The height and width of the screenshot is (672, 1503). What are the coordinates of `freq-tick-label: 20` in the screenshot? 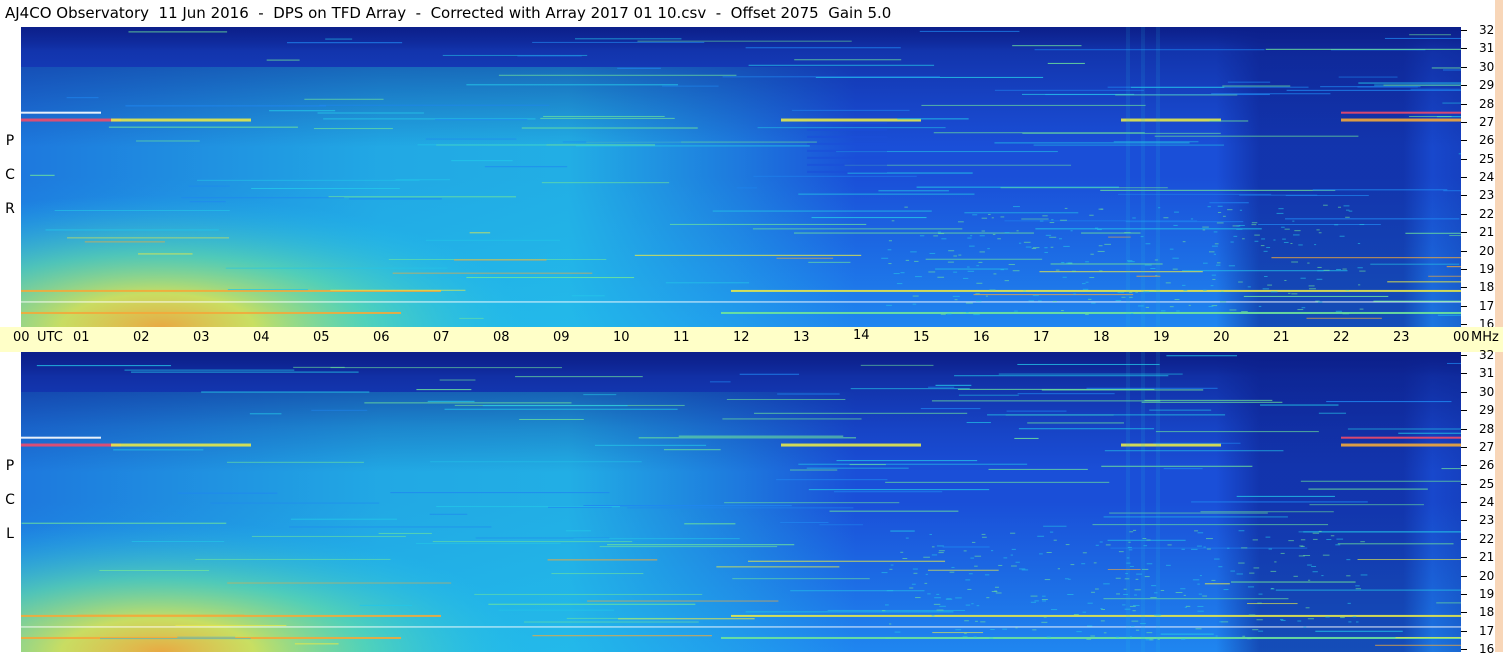 It's located at (1487, 250).